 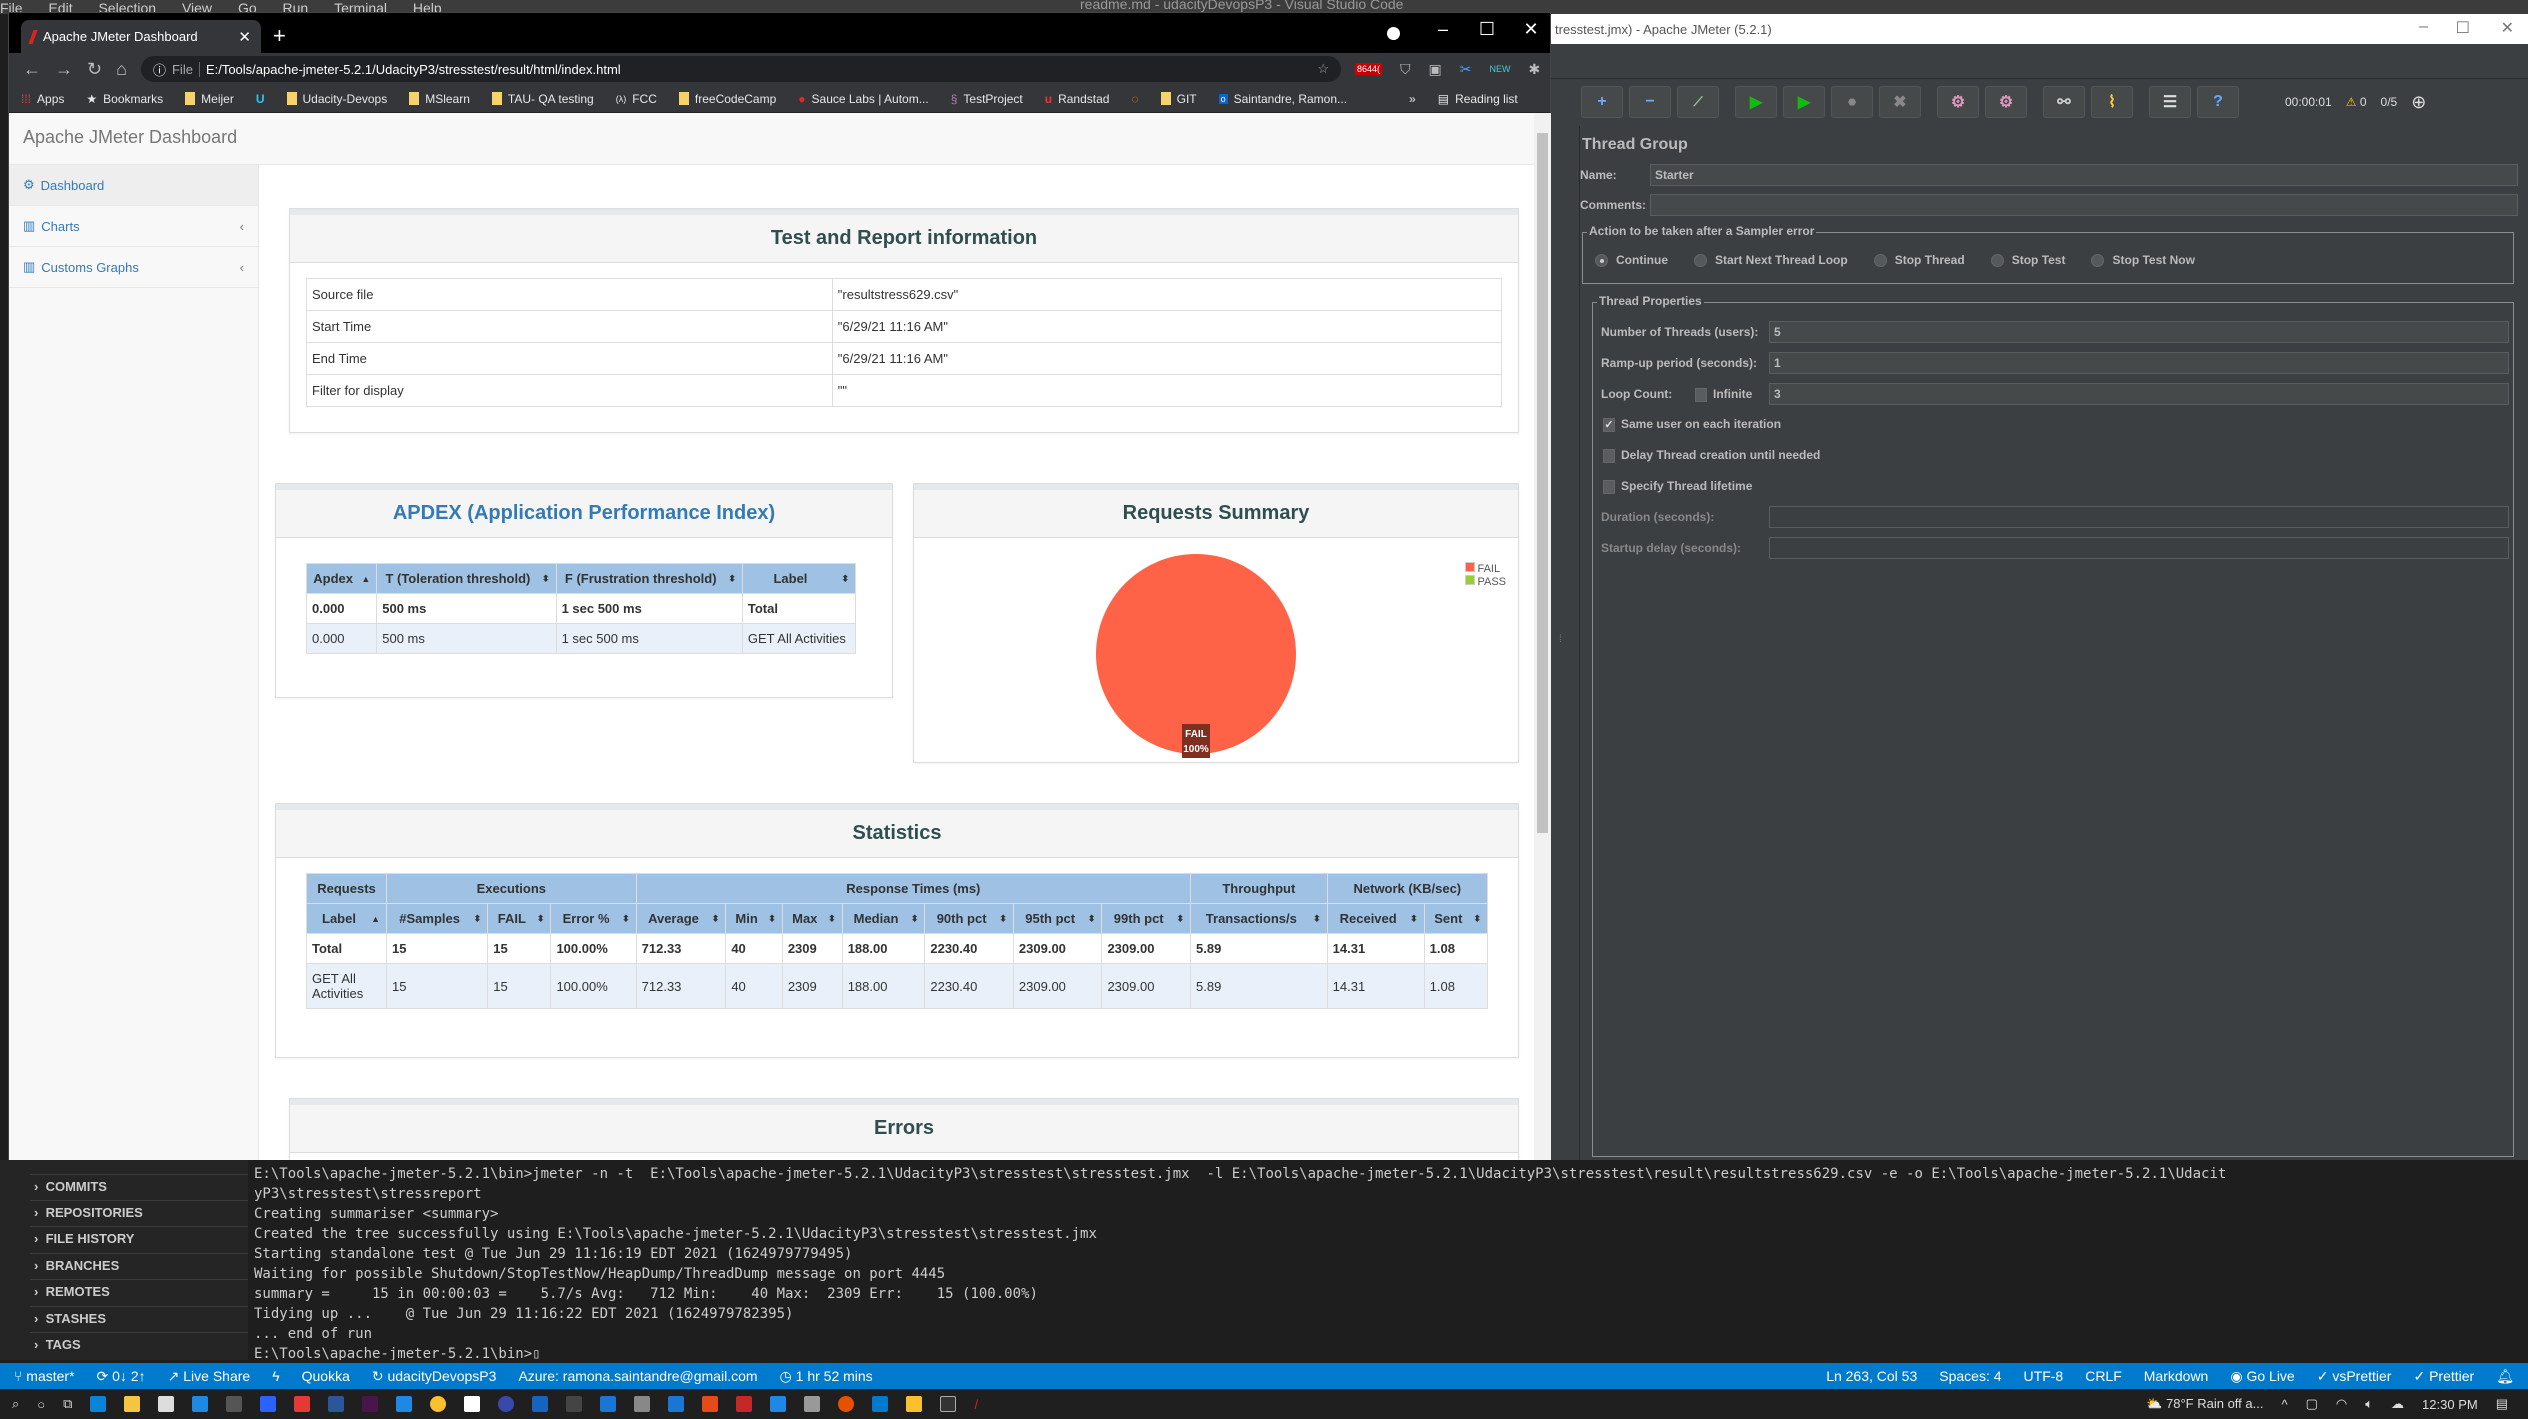 I want to click on live-share: ↗ Live Share, so click(x=209, y=1376).